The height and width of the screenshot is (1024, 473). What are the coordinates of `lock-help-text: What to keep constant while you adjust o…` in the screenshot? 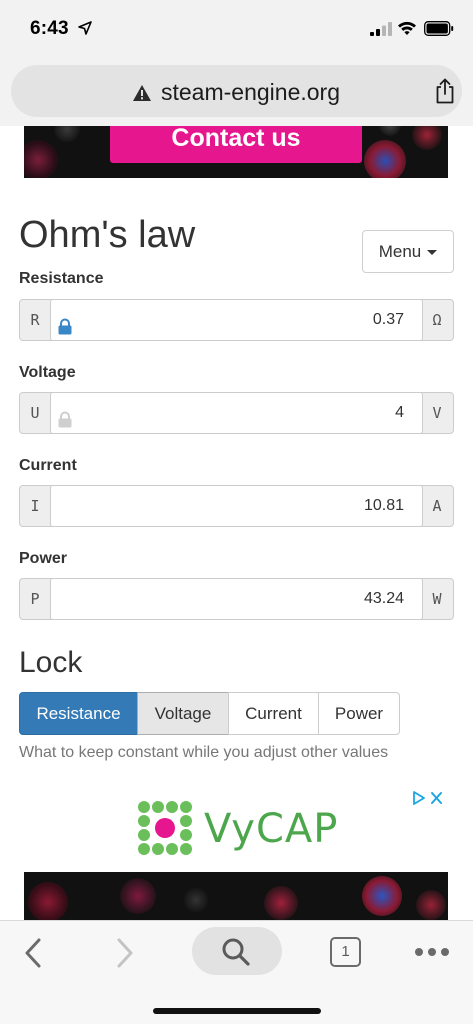 It's located at (204, 752).